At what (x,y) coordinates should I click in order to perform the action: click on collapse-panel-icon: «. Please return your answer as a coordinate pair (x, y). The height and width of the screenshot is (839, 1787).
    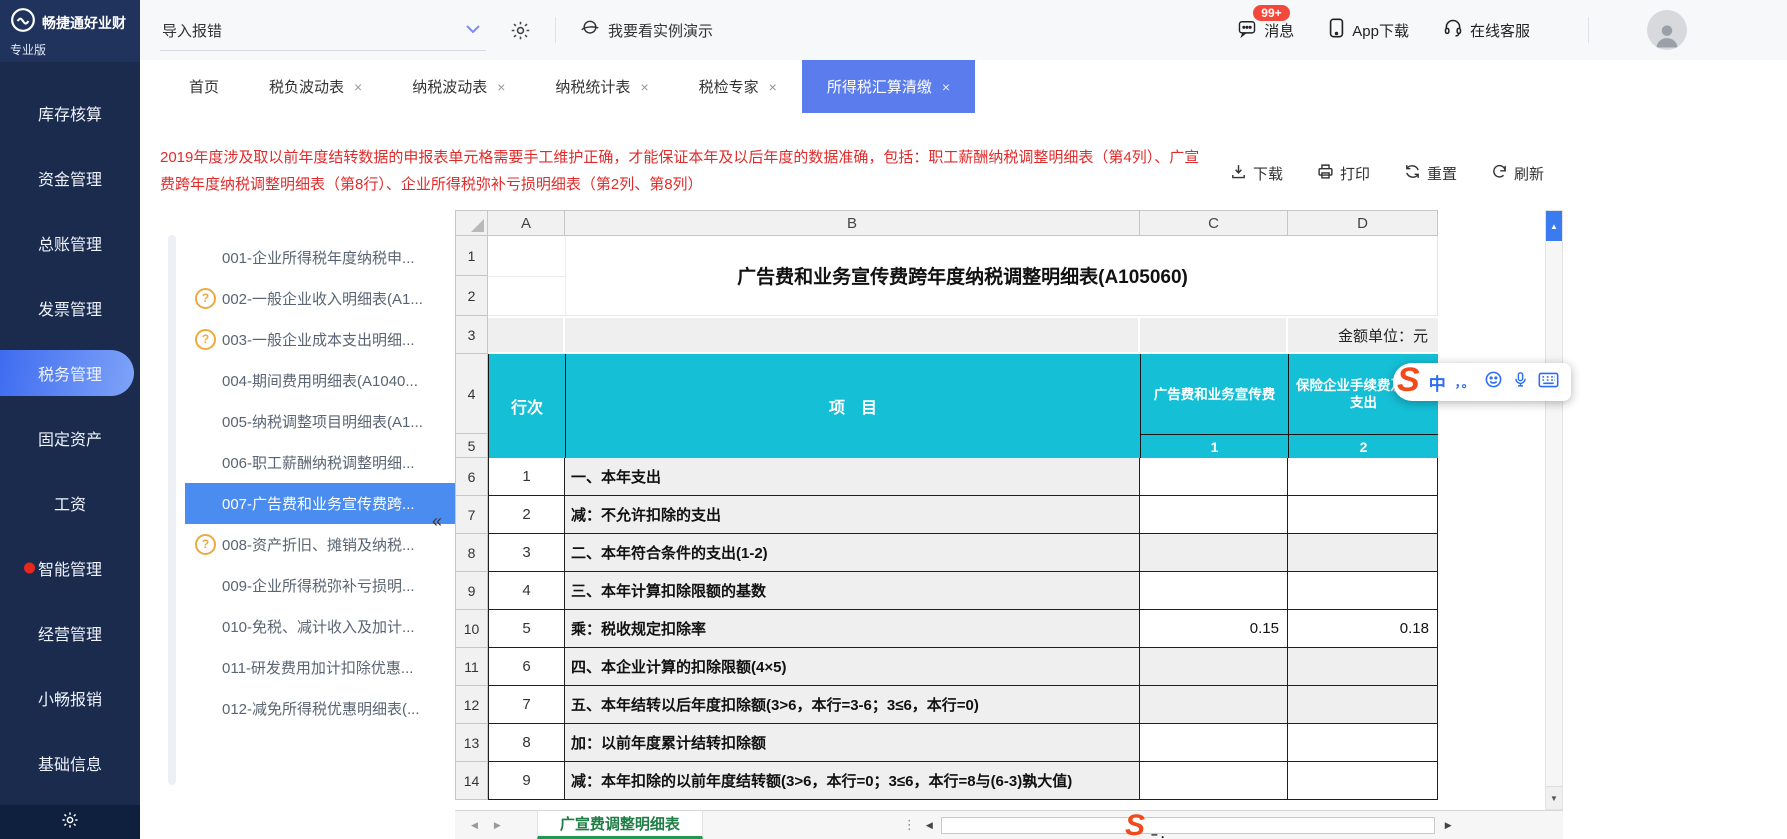
    Looking at the image, I should click on (437, 521).